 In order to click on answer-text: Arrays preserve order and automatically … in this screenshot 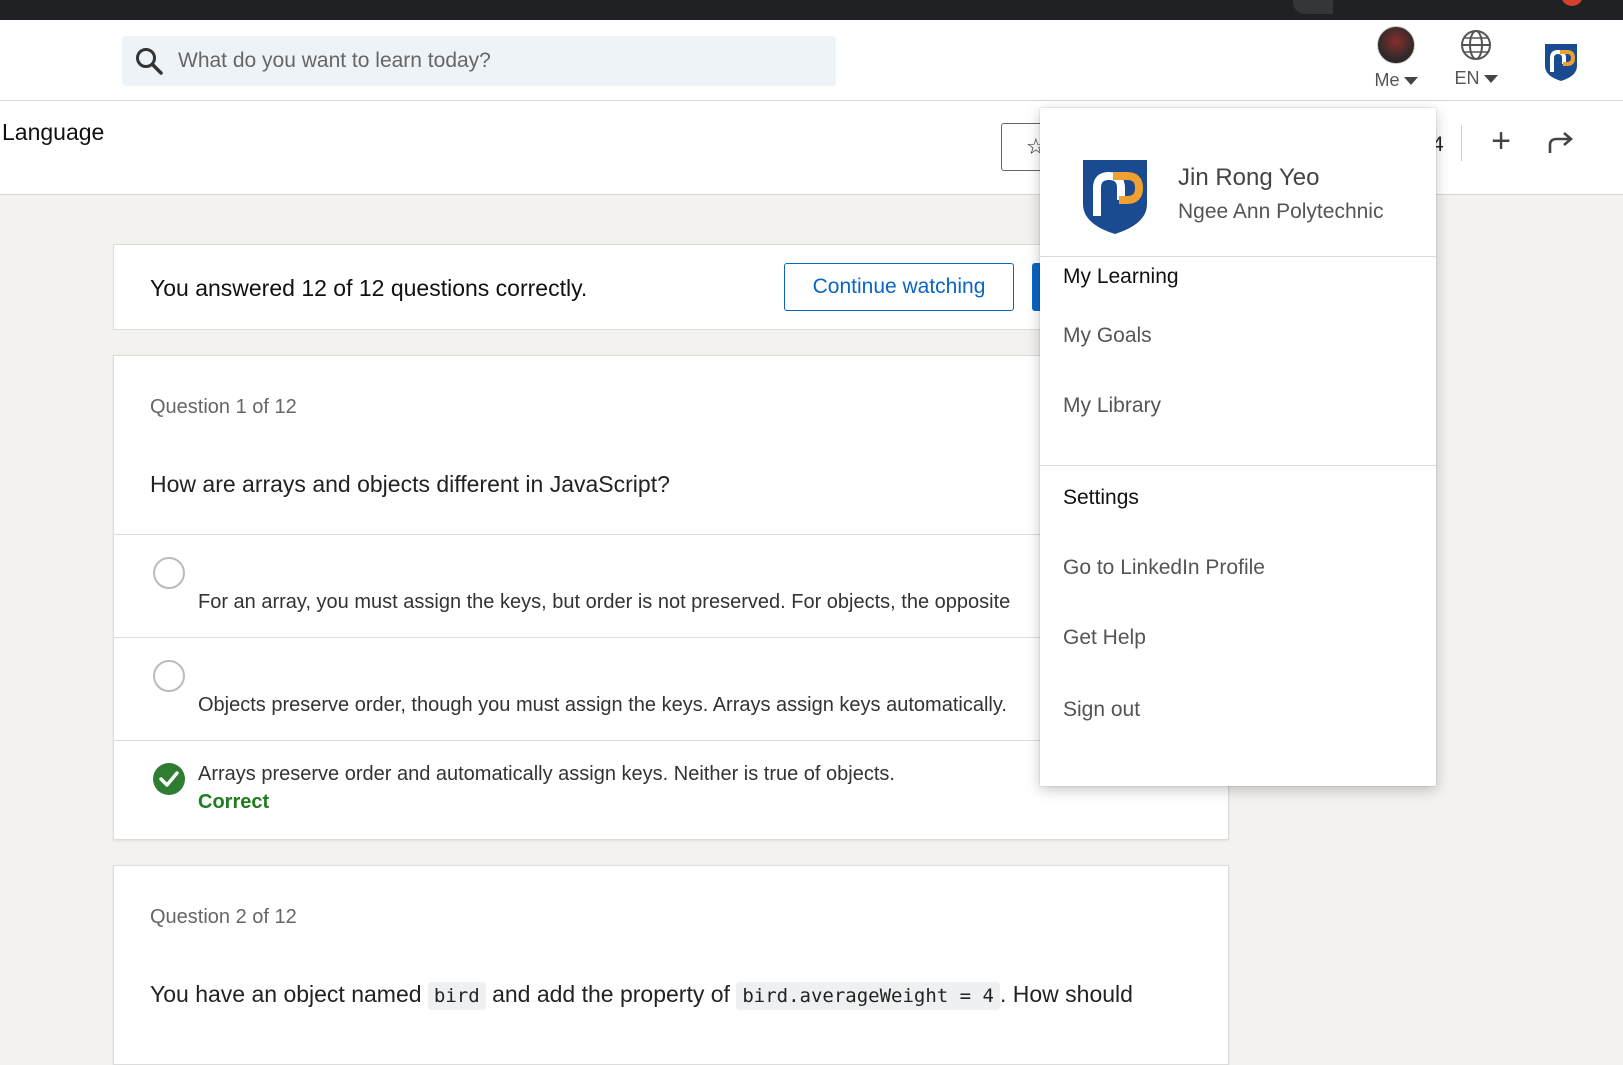, I will do `click(546, 774)`.